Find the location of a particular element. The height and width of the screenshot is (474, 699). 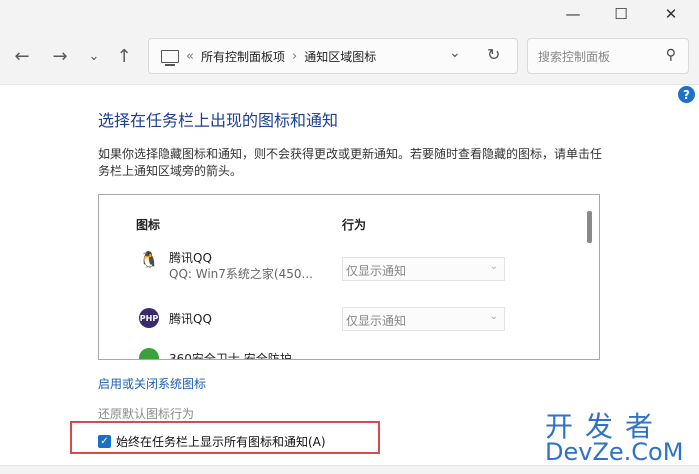

title-bar: — ☐ ✕ is located at coordinates (349, 14).